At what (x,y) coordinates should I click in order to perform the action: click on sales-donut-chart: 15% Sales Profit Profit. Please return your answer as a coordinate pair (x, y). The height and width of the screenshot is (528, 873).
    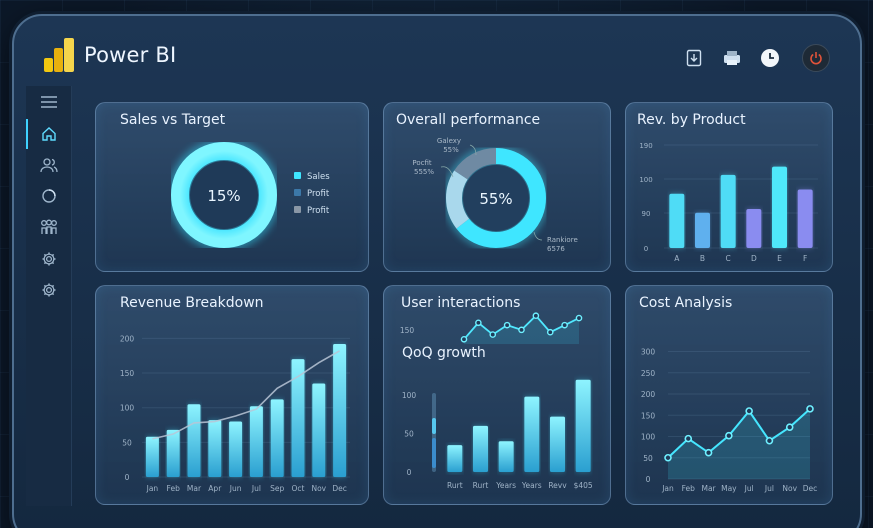
    Looking at the image, I should click on (249, 195).